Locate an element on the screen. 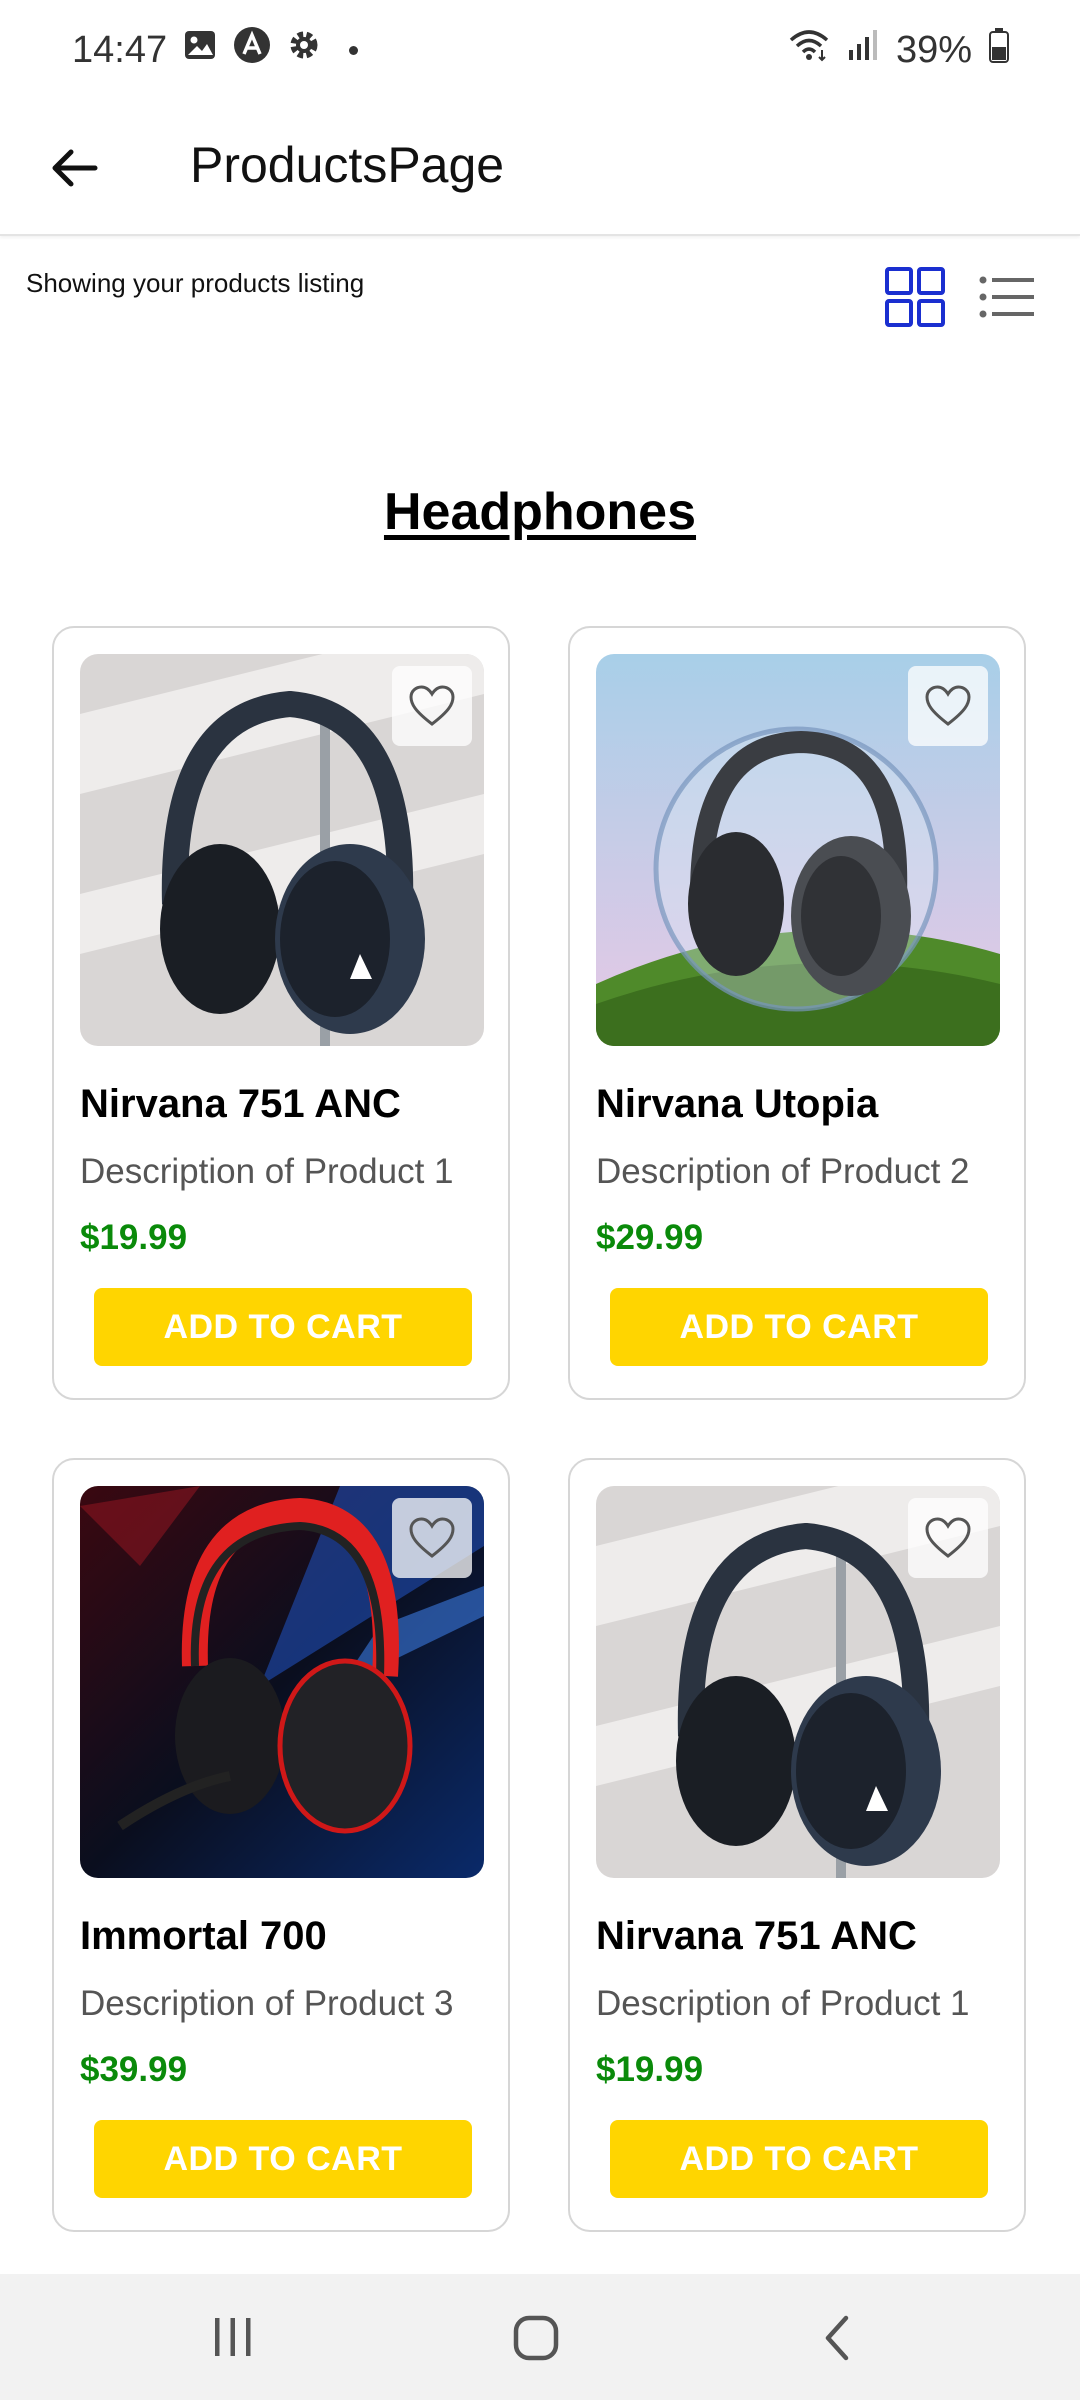 The width and height of the screenshot is (1080, 2400). product-name: Immortal 700 is located at coordinates (203, 1936).